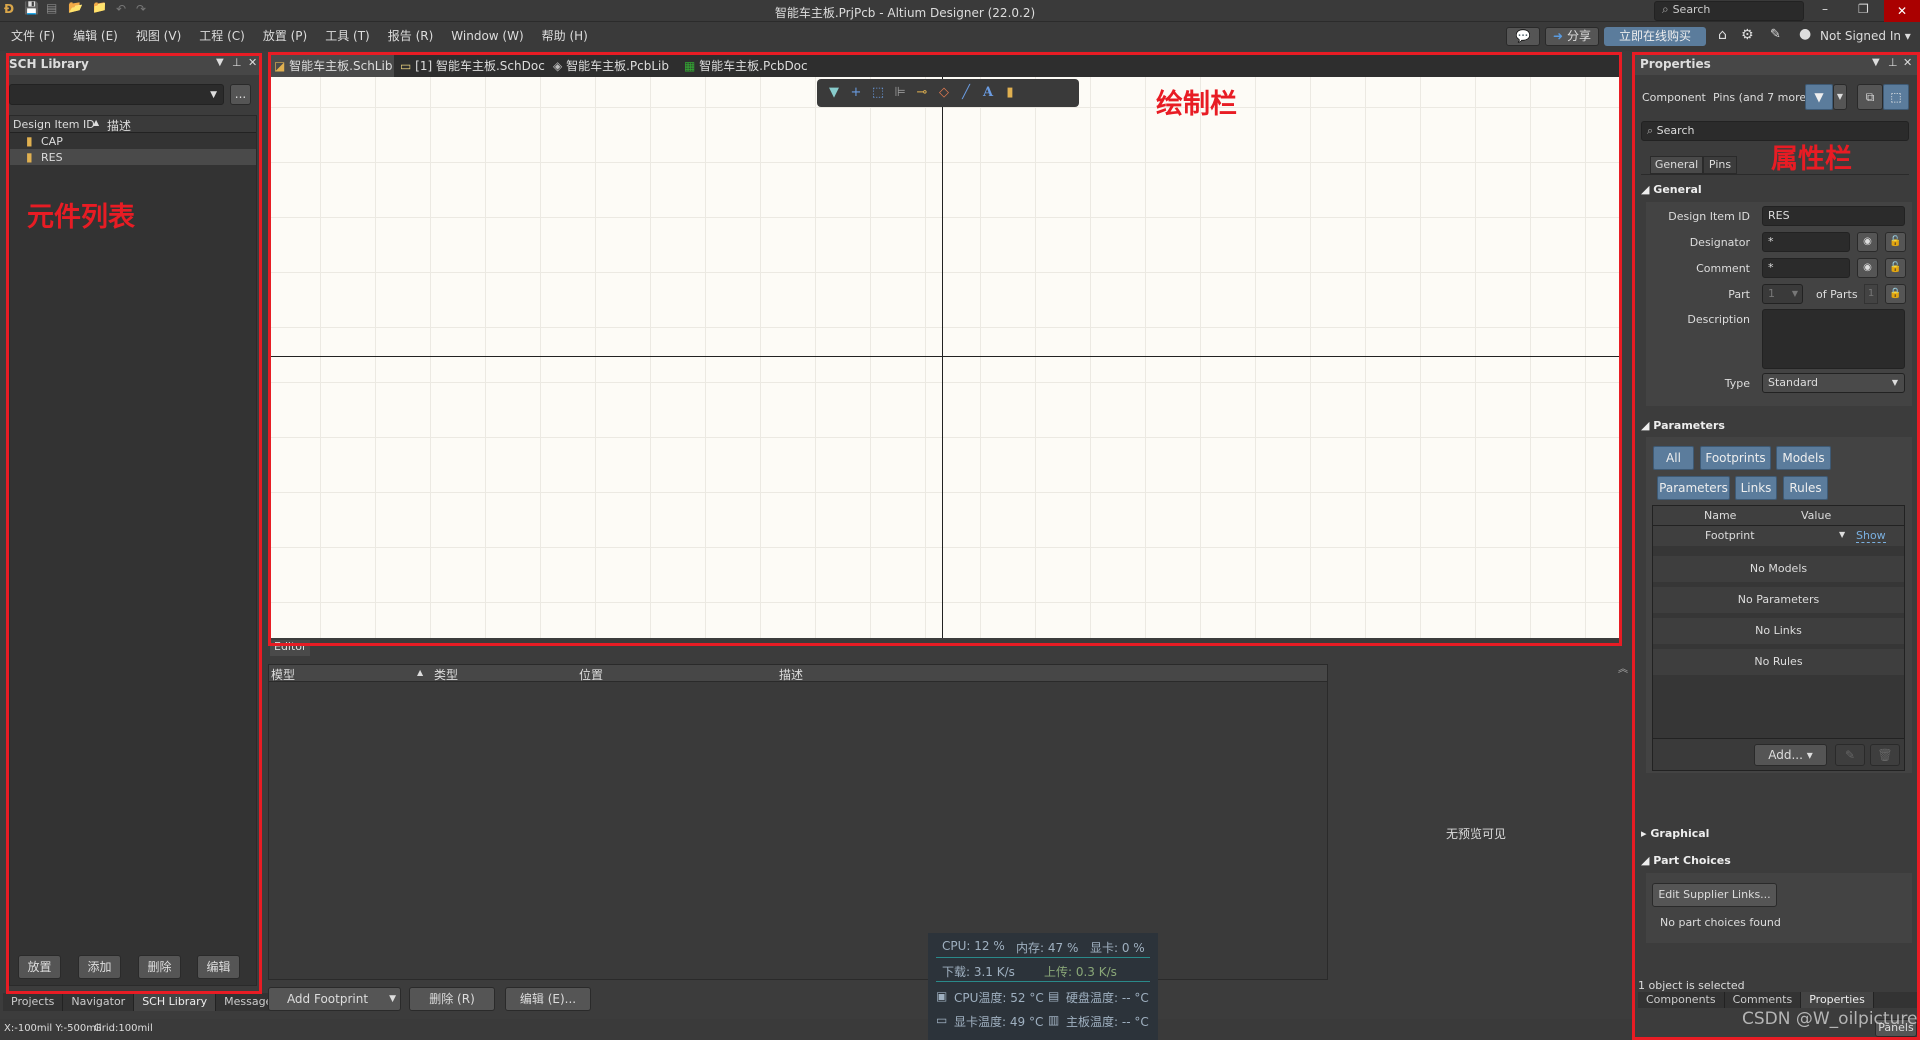 This screenshot has height=1040, width=1920. I want to click on menu-view: 视图 (V), so click(158, 36).